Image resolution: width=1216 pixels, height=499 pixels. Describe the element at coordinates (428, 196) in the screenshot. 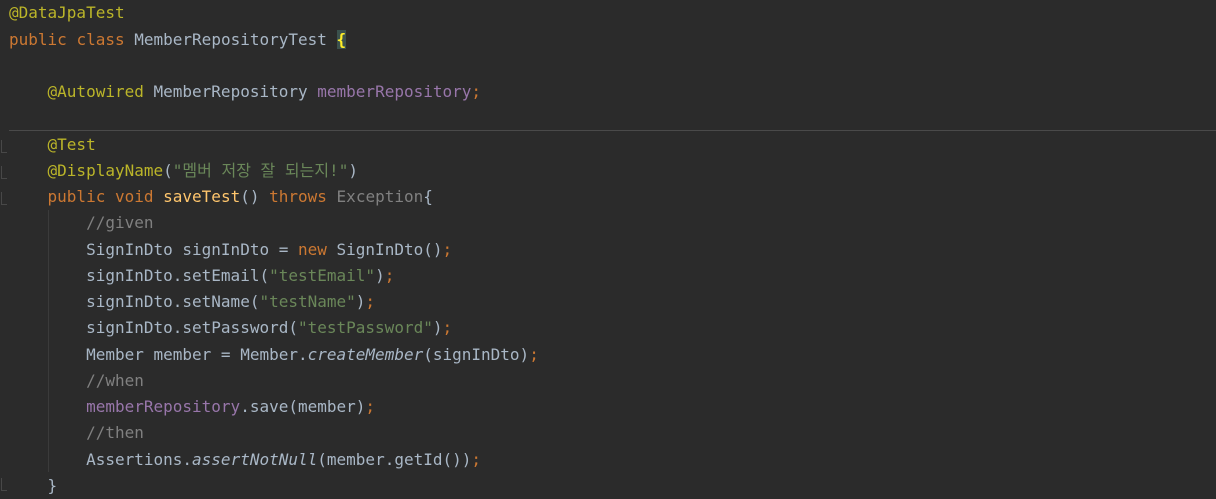

I see `method-open-brace: {` at that location.